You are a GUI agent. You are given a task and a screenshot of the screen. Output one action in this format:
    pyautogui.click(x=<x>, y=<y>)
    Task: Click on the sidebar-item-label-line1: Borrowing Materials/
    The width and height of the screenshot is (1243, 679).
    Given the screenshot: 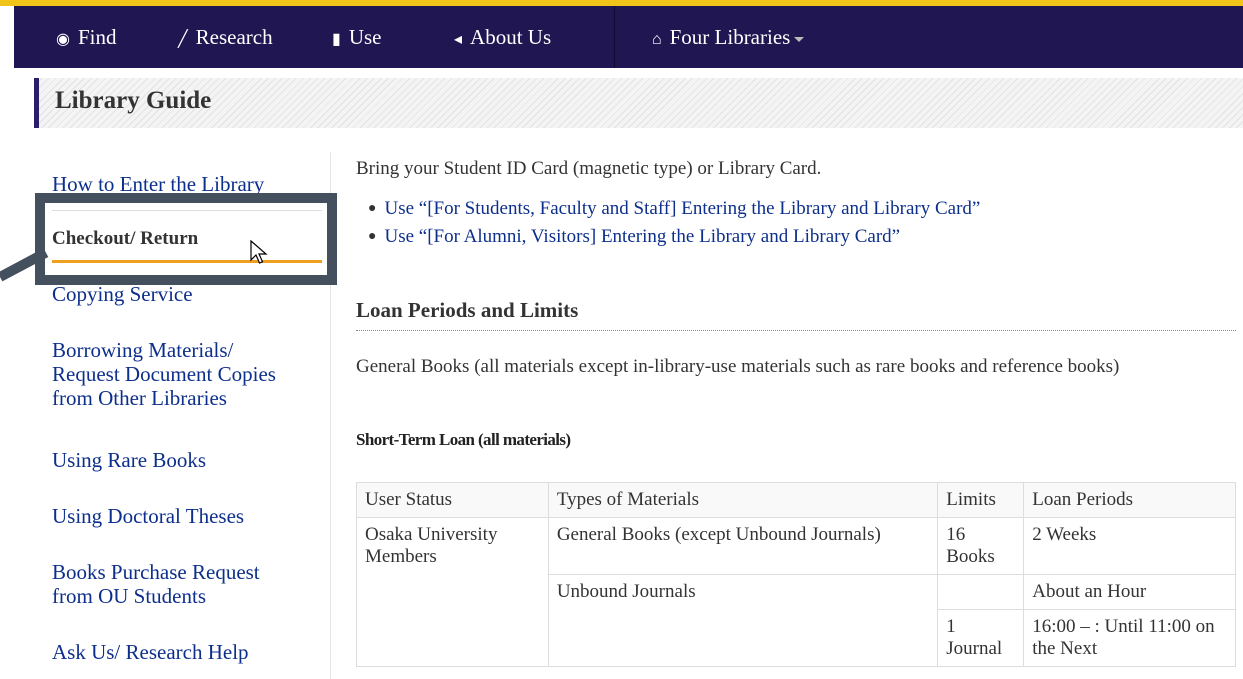 What is the action you would take?
    pyautogui.click(x=143, y=350)
    